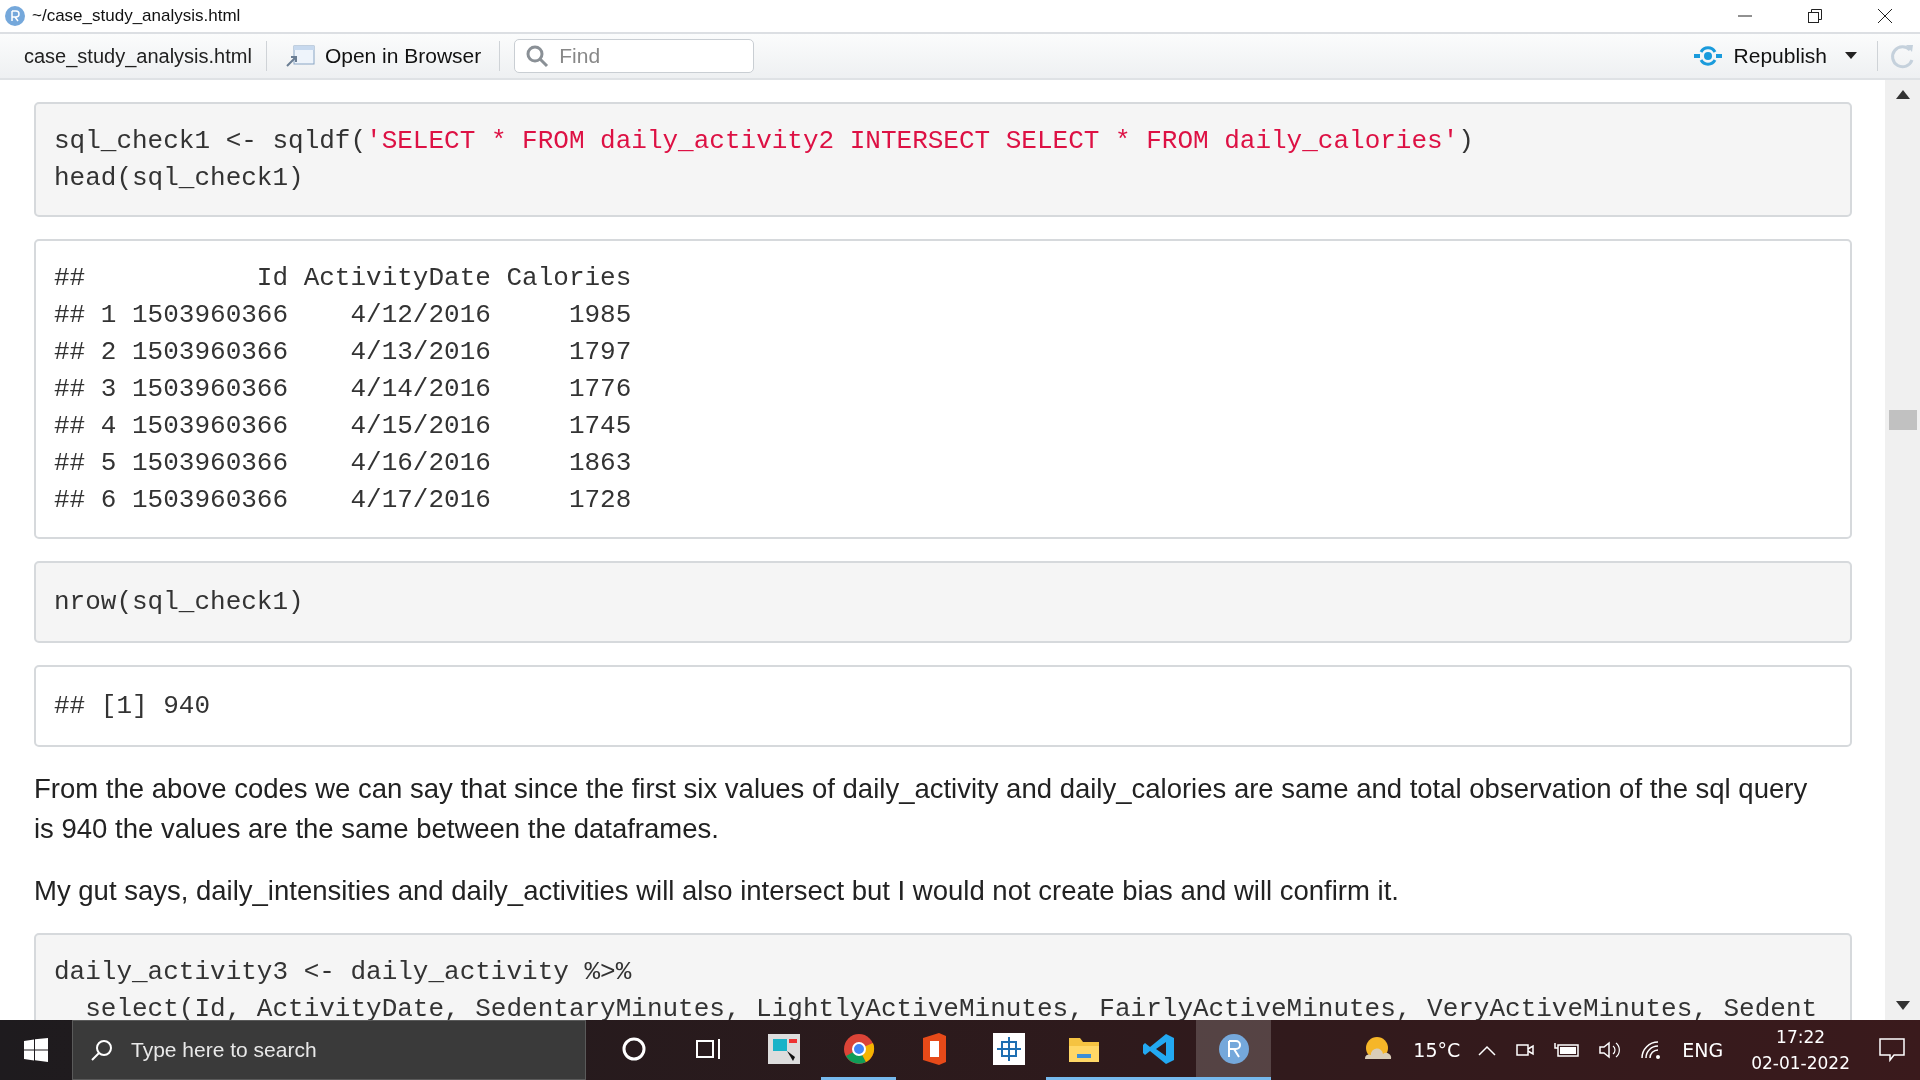 The height and width of the screenshot is (1080, 1920). I want to click on paragraph: From the above codes we can say that since the first six values of daily_activity and daily_calories are same and total observation of the sql query is 940 the values are the same between the dataframes., so click(921, 809).